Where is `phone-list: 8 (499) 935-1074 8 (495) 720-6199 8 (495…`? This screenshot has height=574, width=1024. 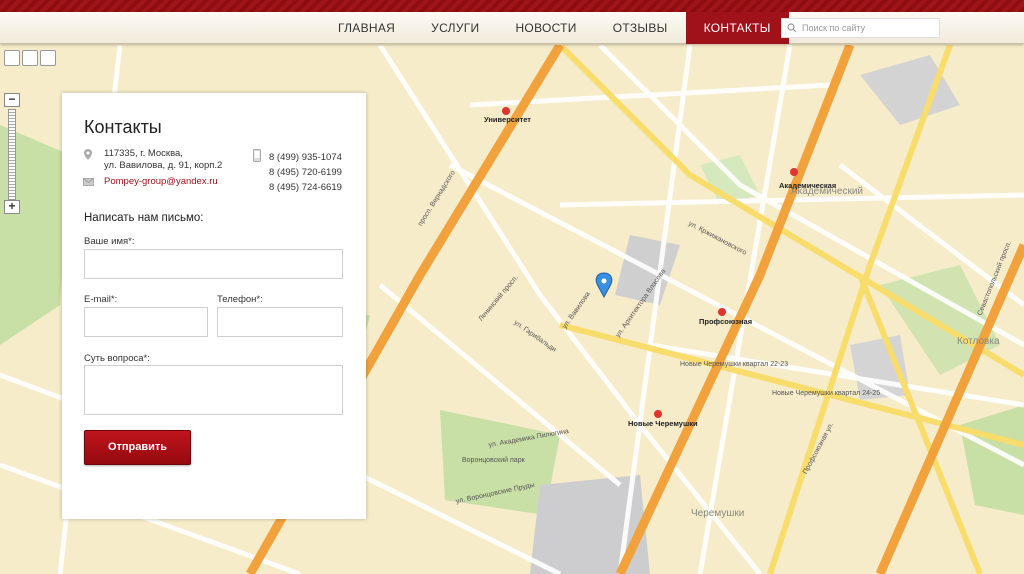
phone-list: 8 (499) 935-1074 8 (495) 720-6199 8 (495… is located at coordinates (305, 172).